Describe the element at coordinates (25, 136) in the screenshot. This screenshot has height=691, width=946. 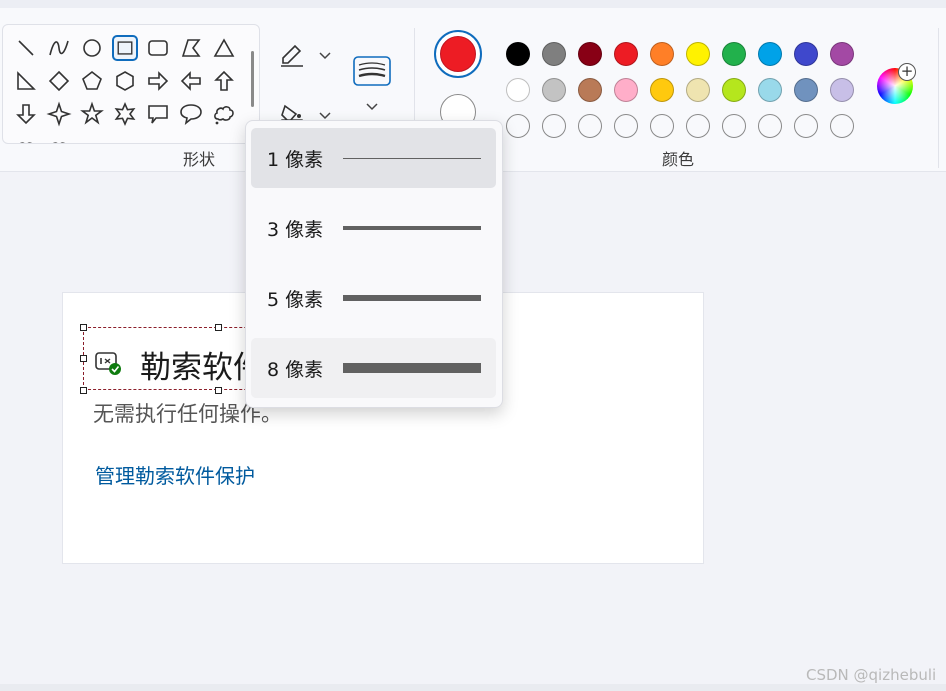
I see `shape-heart` at that location.